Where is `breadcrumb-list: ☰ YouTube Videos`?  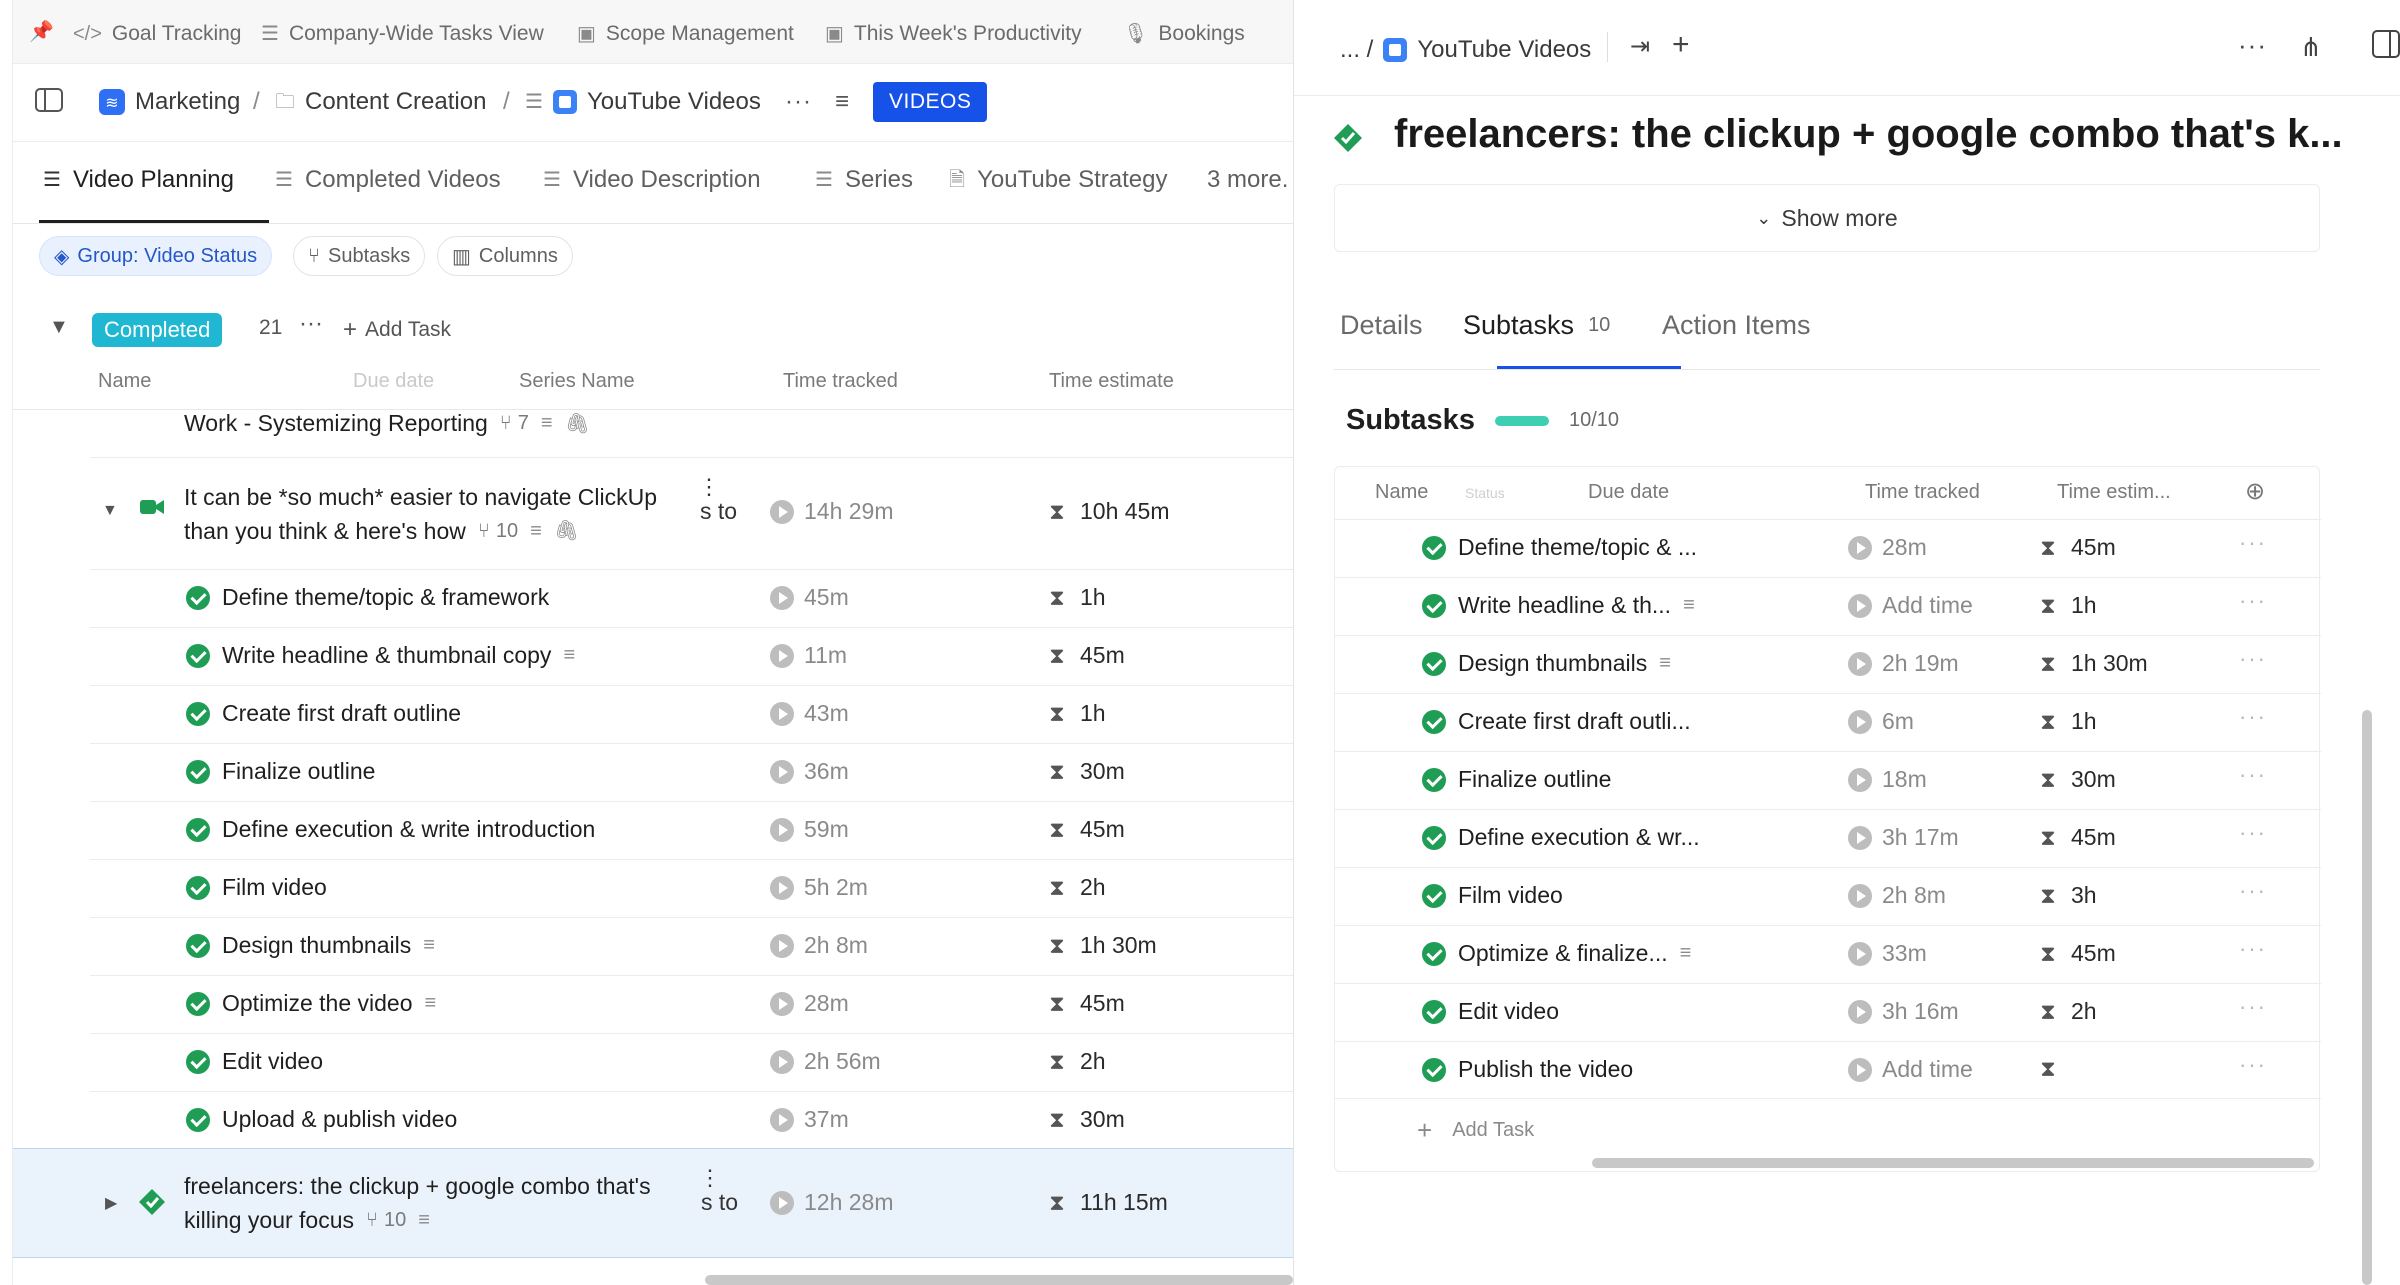
breadcrumb-list: ☰ YouTube Videos is located at coordinates (643, 102).